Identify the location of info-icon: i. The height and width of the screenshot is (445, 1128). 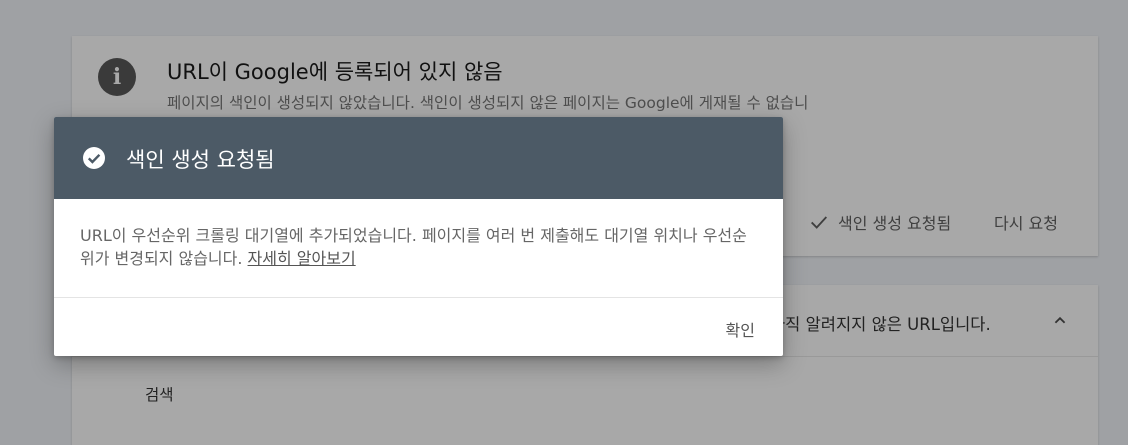
(117, 77).